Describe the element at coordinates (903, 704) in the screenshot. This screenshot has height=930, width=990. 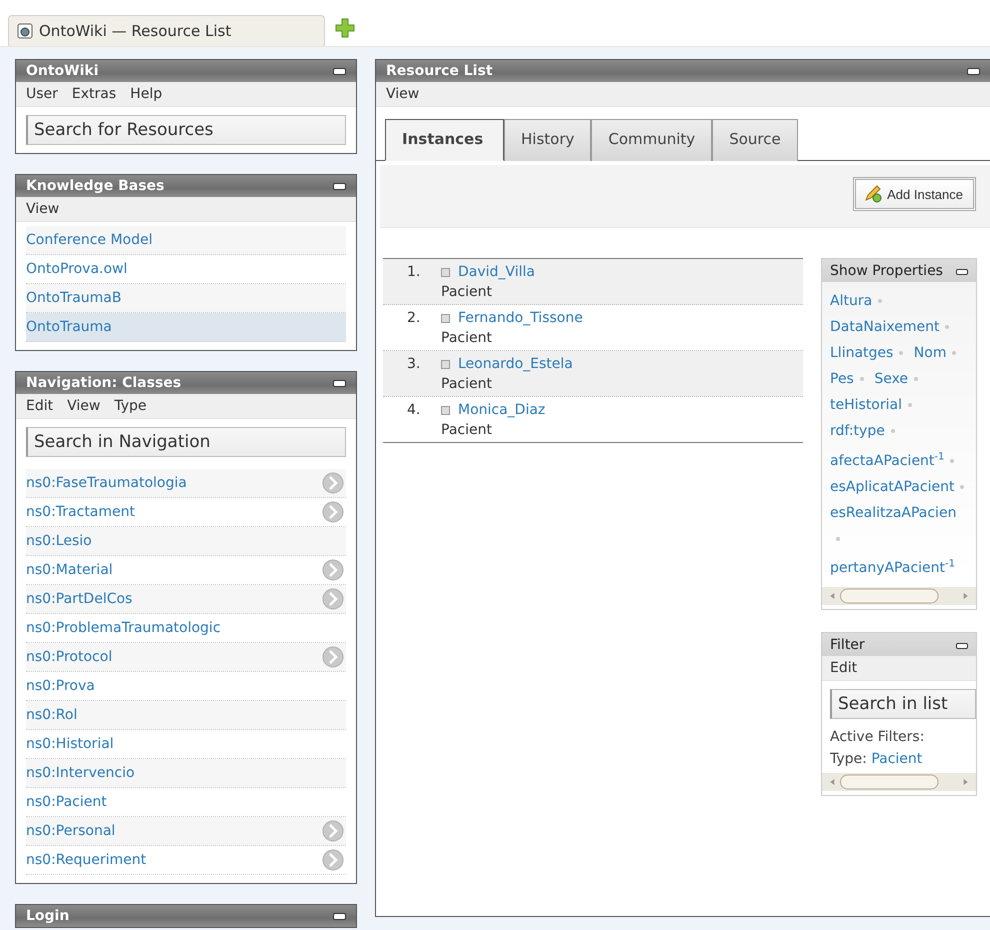
I see `search-field: Search in list` at that location.